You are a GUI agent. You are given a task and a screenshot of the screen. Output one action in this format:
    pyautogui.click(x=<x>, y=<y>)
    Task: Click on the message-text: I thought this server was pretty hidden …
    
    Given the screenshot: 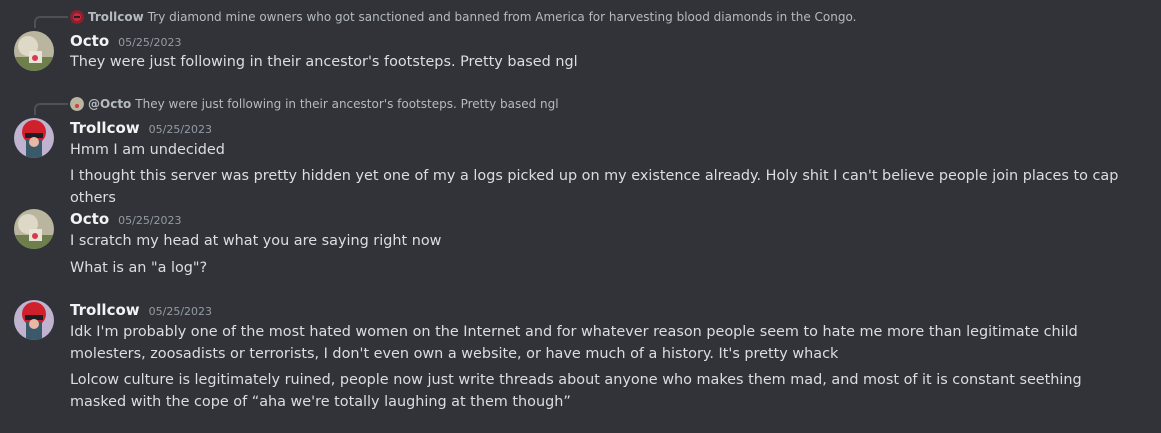 What is the action you would take?
    pyautogui.click(x=594, y=187)
    